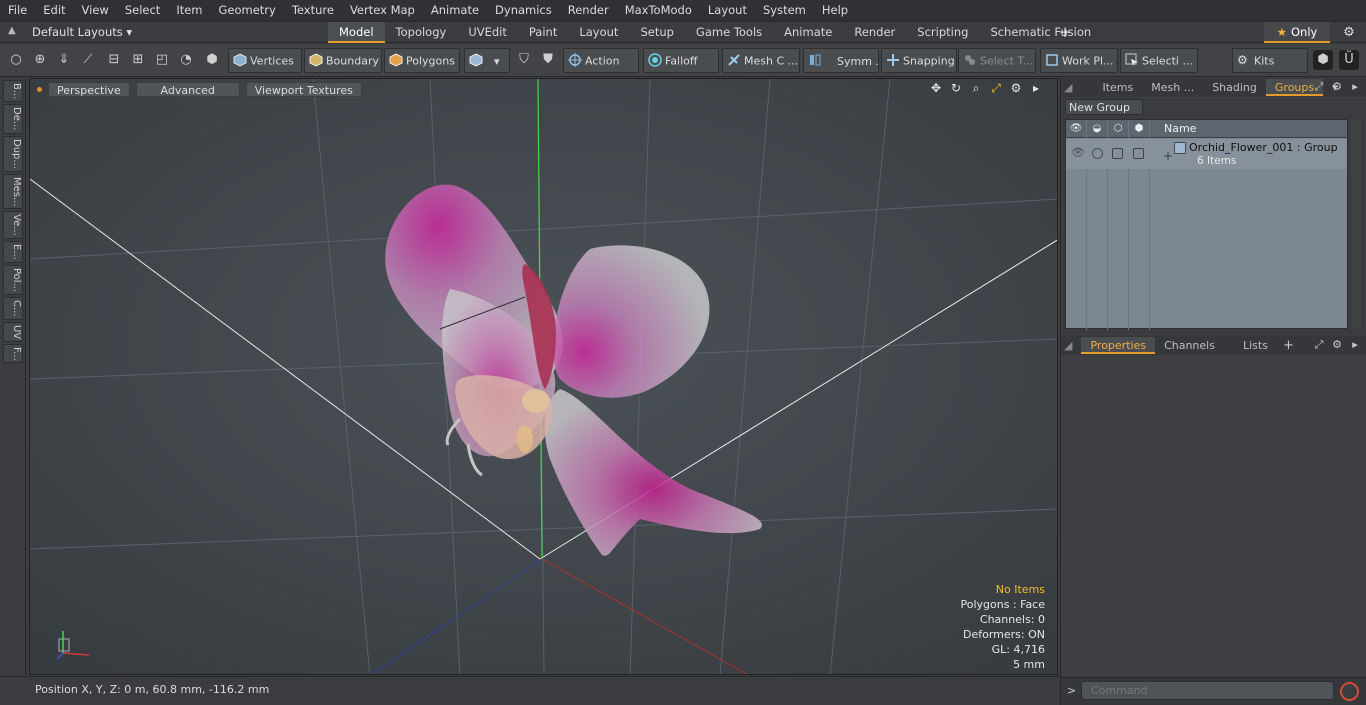 The image size is (1366, 705). I want to click on render-icon: ◒, so click(1097, 129).